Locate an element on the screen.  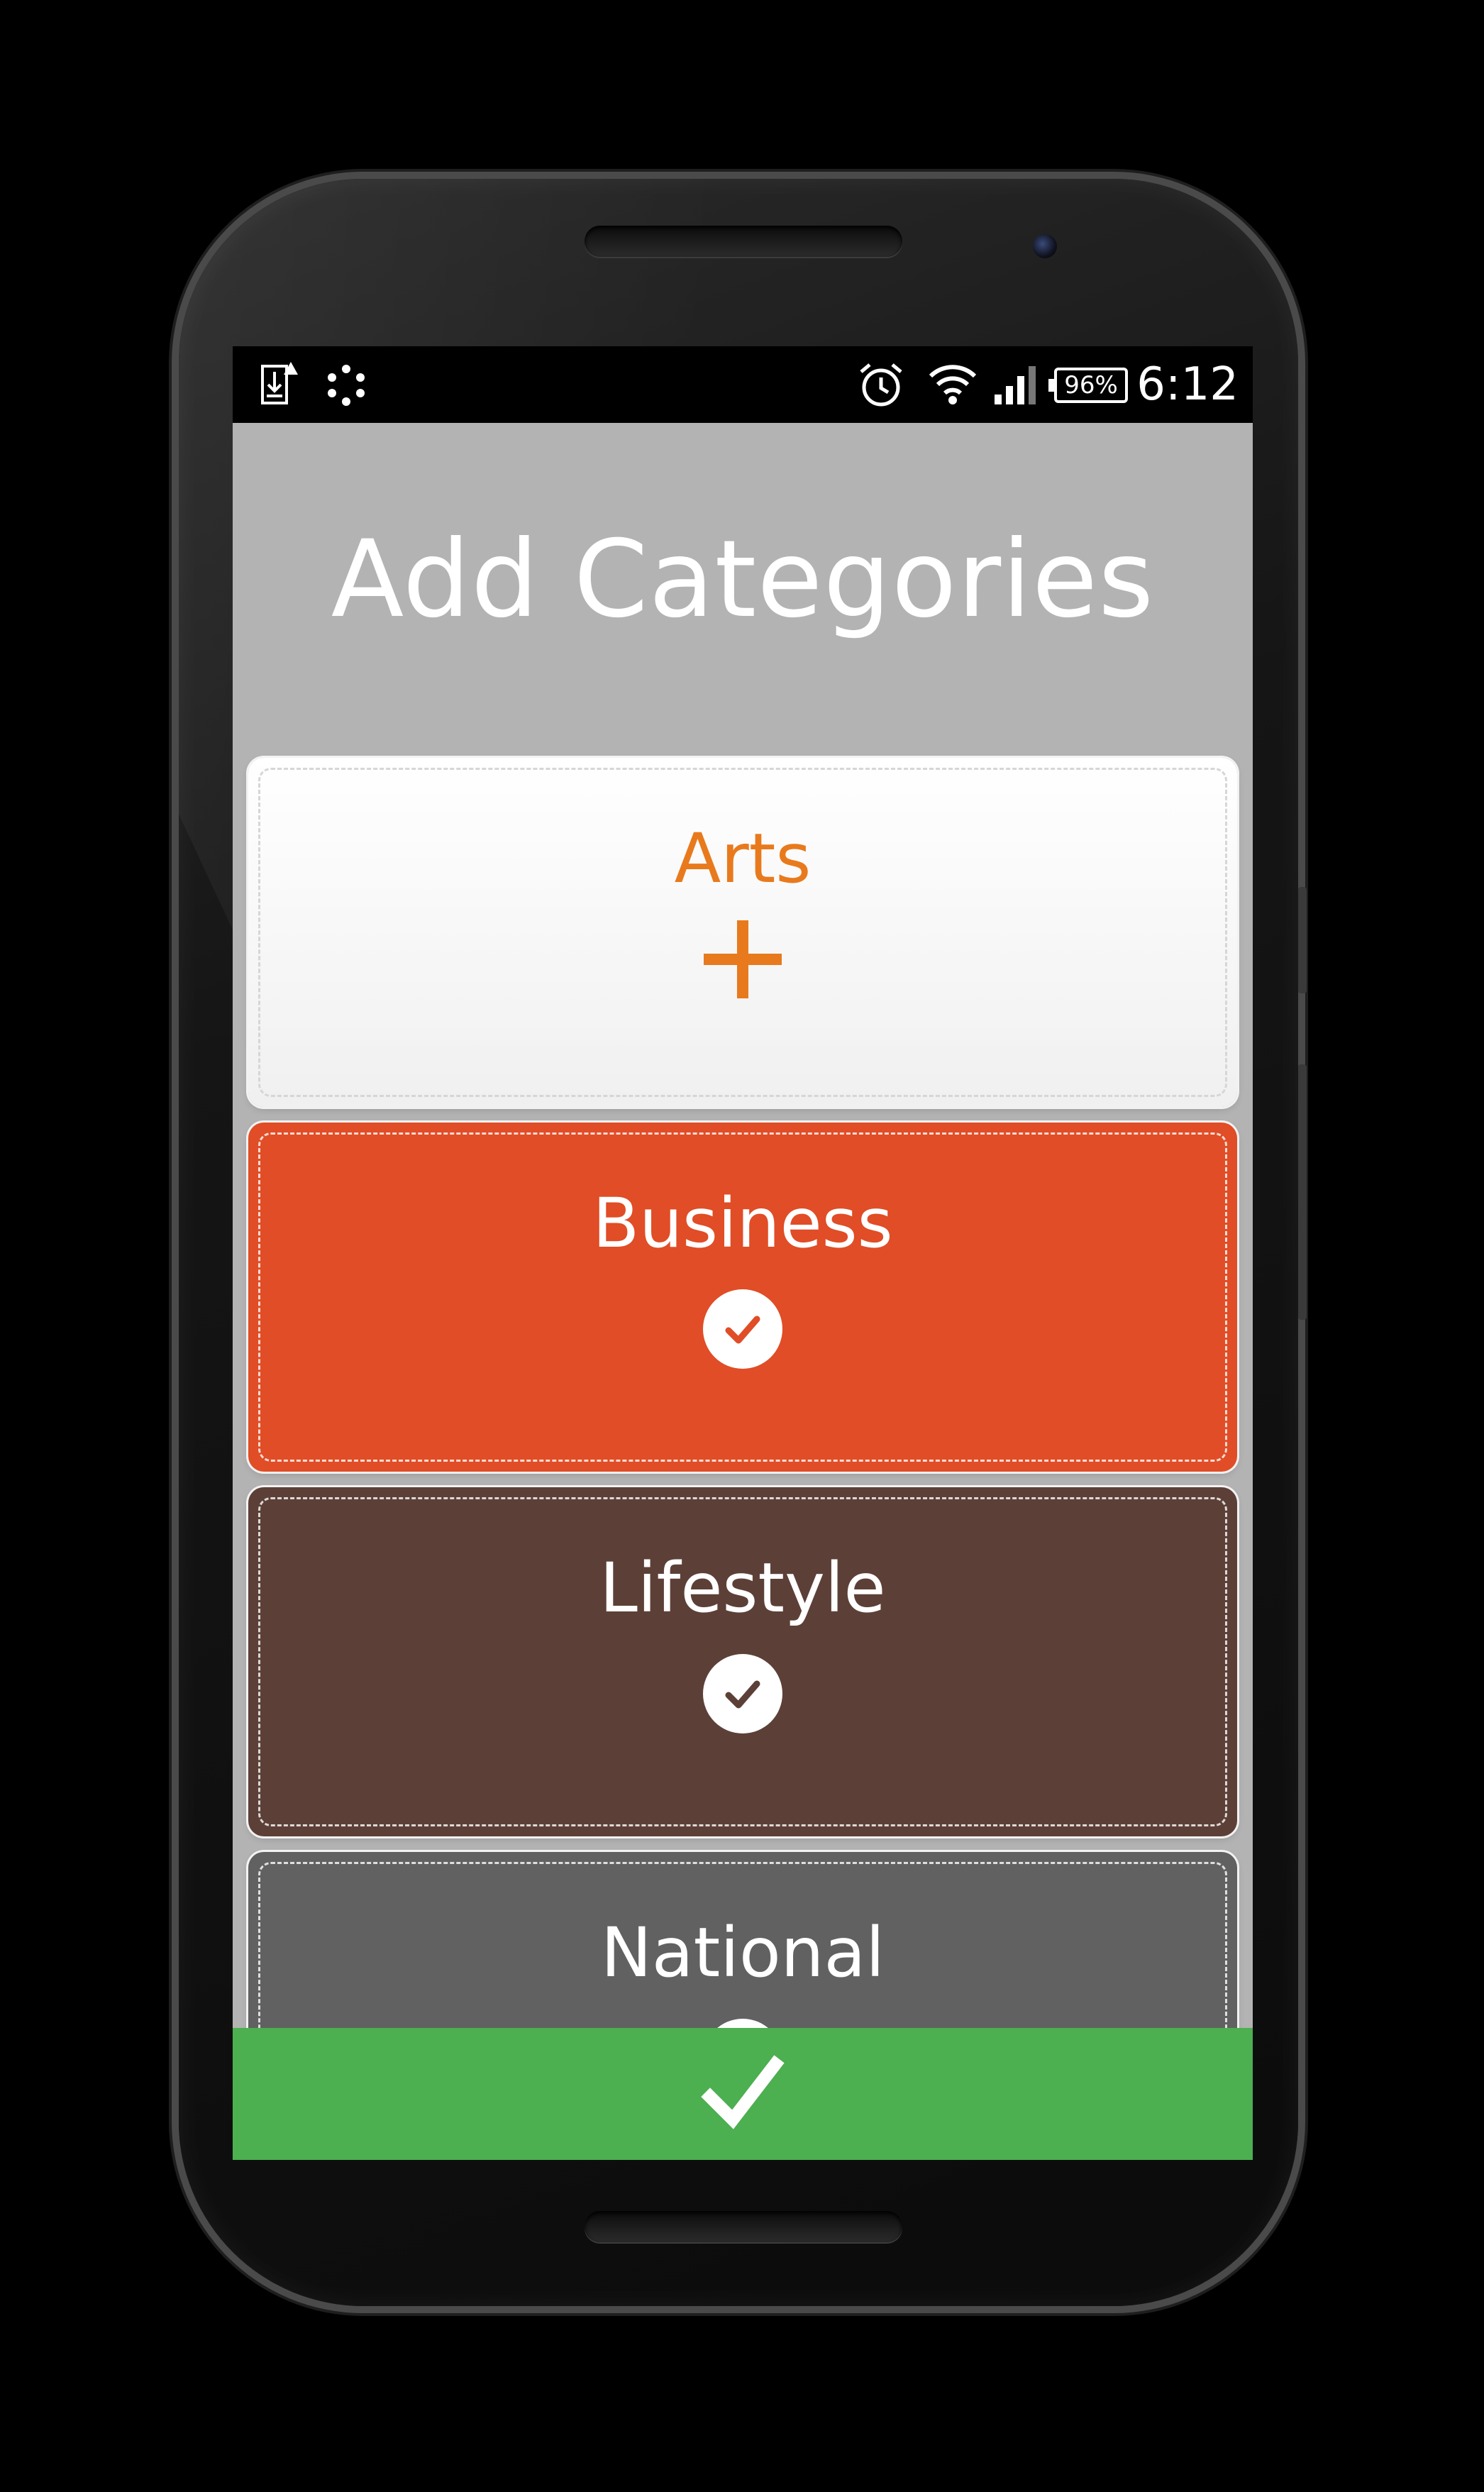
confirm-button is located at coordinates (743, 2094).